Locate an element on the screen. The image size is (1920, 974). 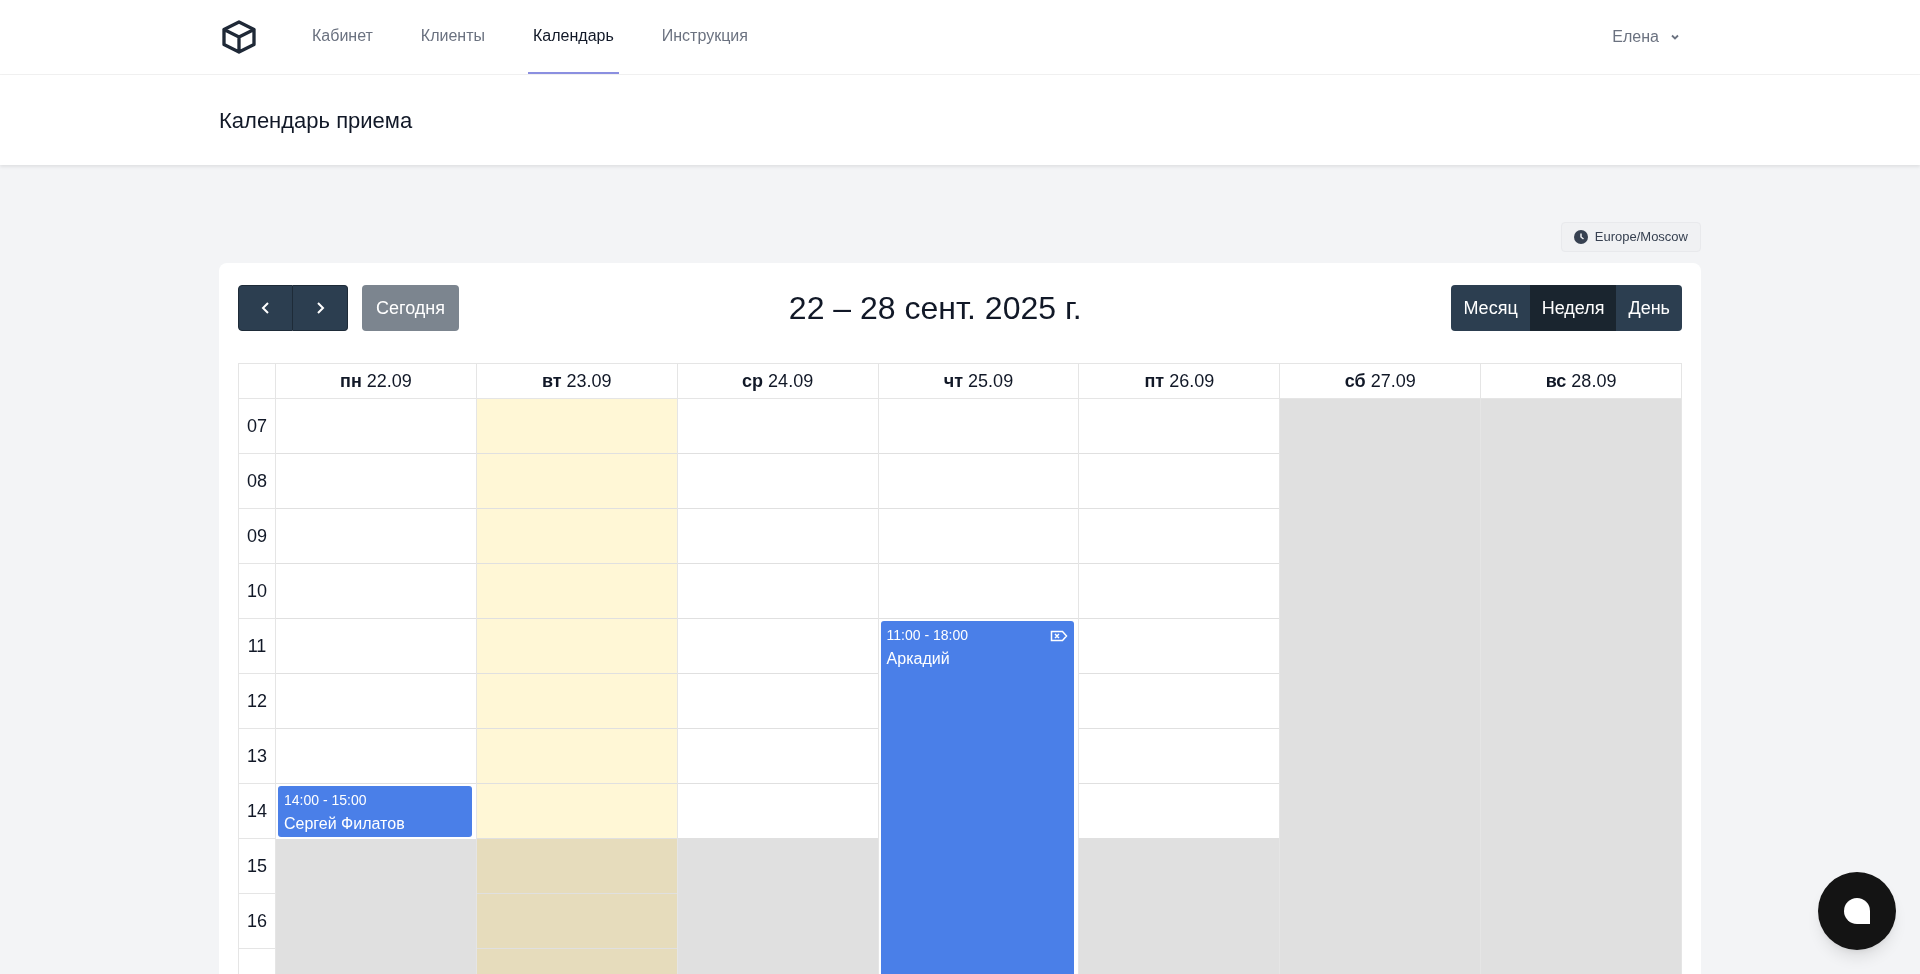
appointment-event: 11:00 - 18:00 Аркадий is located at coordinates (977, 797).